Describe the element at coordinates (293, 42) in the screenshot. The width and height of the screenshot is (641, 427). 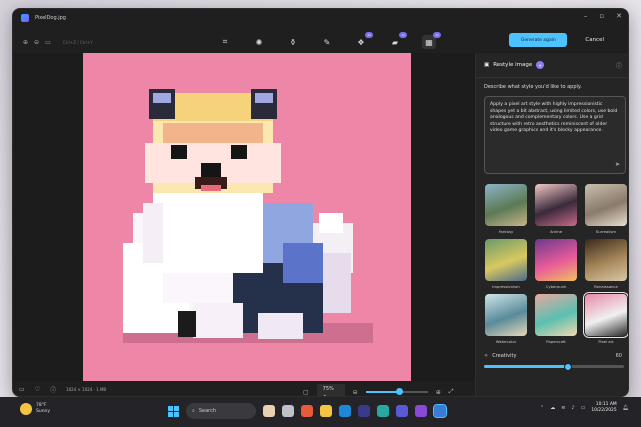
I see `filter-tool-icon: ⚱` at that location.